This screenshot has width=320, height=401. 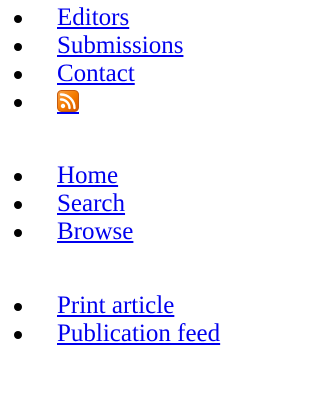 I want to click on rss-feed-link, so click(x=68, y=102).